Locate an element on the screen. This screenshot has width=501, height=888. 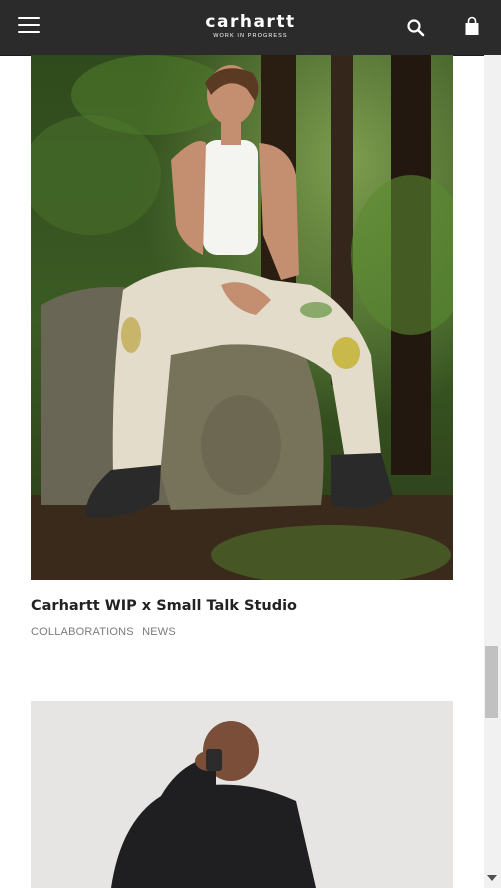
scrollbar-thumb is located at coordinates (491, 682).